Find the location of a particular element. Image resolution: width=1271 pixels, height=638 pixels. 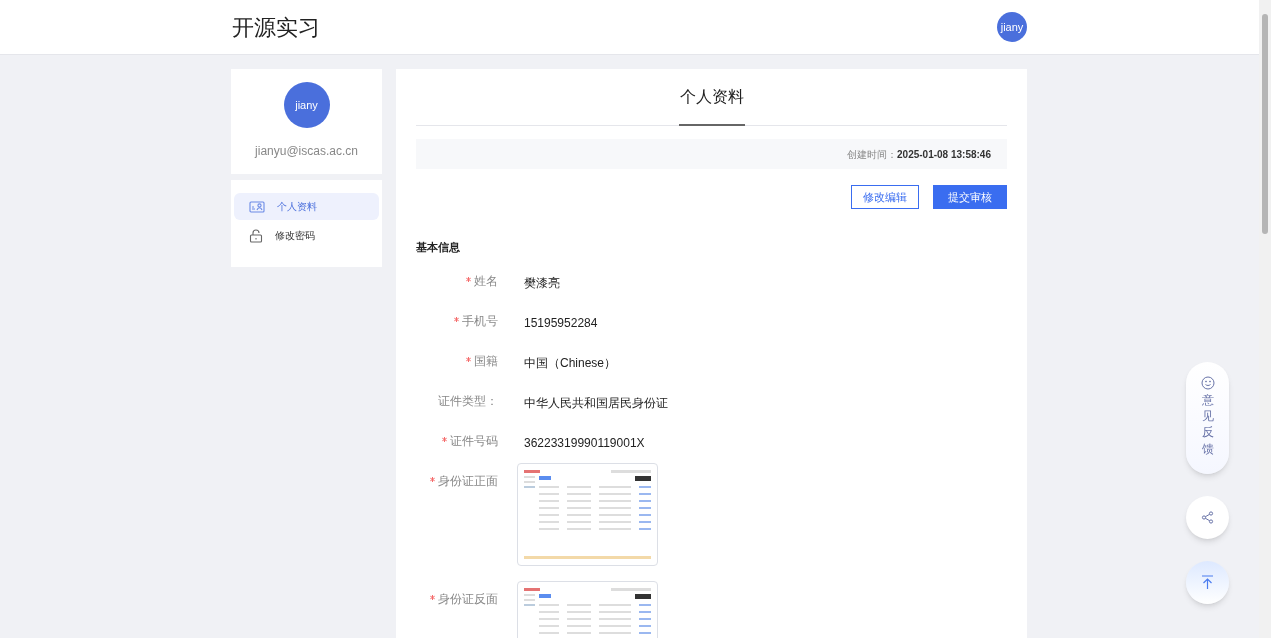

field-value: 樊漆亮 is located at coordinates (542, 282).